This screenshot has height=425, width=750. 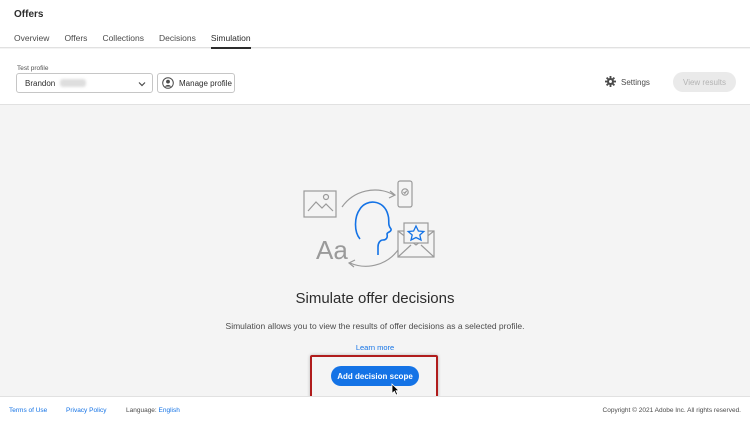 What do you see at coordinates (169, 410) in the screenshot?
I see `language-link: English` at bounding box center [169, 410].